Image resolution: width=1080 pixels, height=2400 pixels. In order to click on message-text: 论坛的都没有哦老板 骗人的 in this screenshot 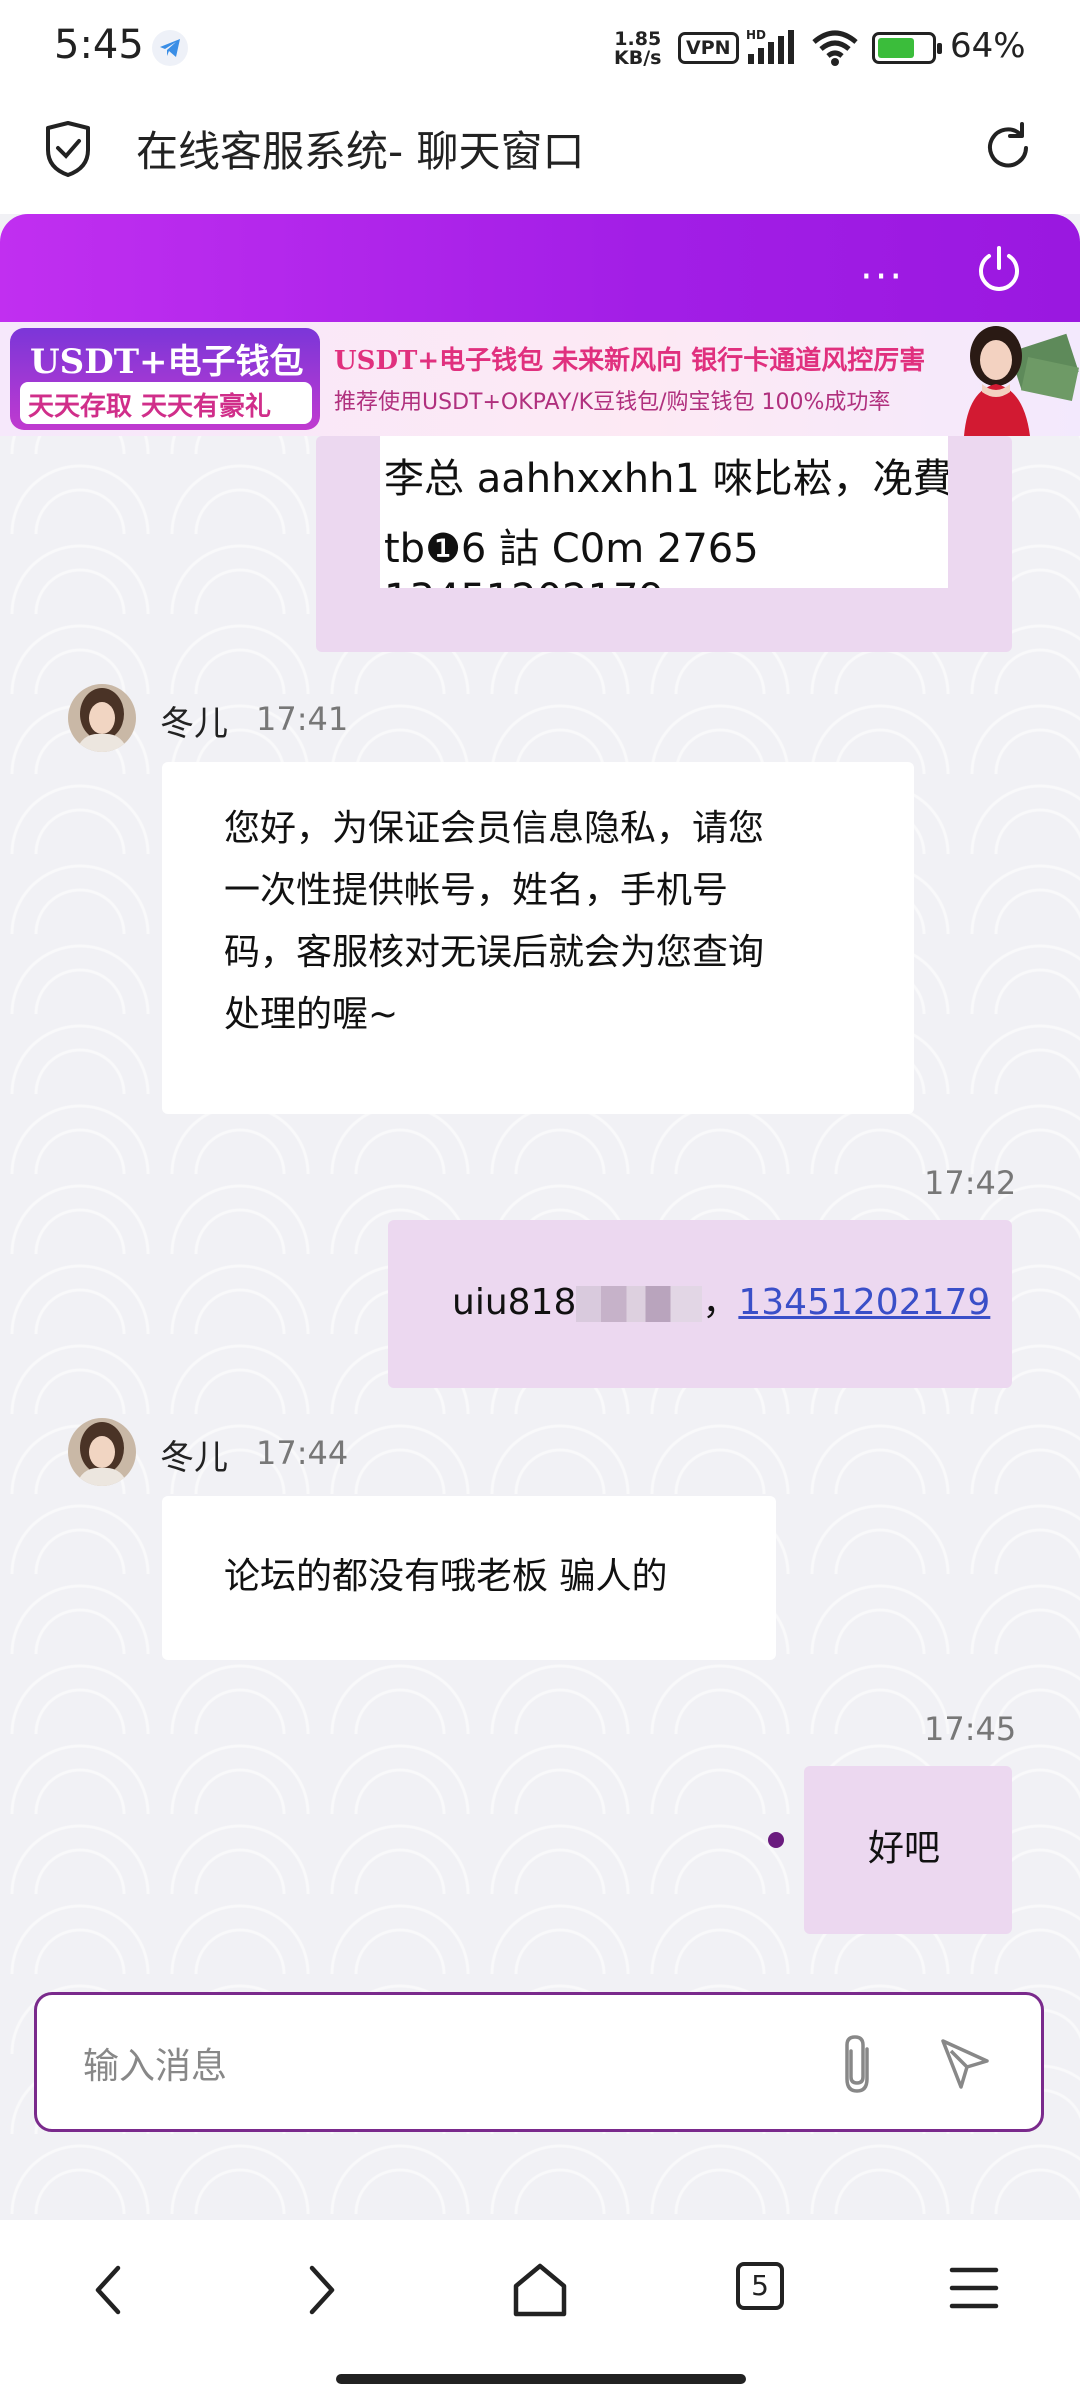, I will do `click(446, 1576)`.